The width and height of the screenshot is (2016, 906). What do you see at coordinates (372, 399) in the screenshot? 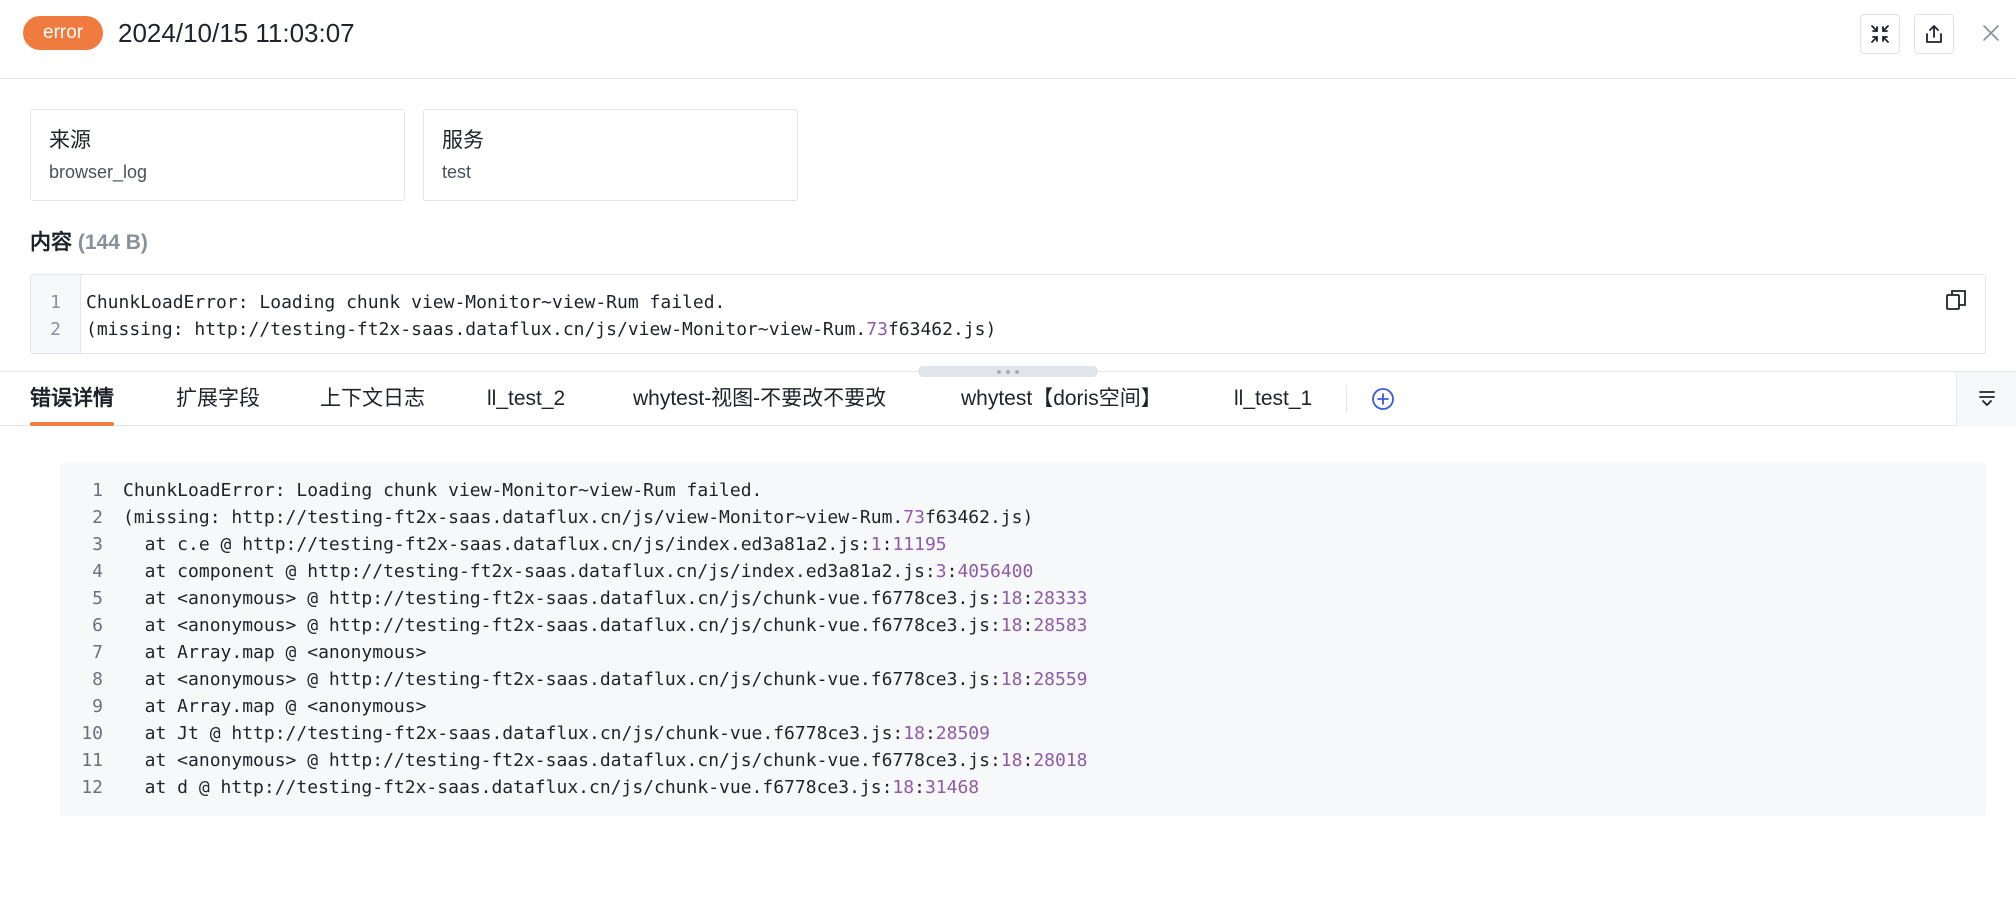
I see `tab-context-log: 上下文日志` at bounding box center [372, 399].